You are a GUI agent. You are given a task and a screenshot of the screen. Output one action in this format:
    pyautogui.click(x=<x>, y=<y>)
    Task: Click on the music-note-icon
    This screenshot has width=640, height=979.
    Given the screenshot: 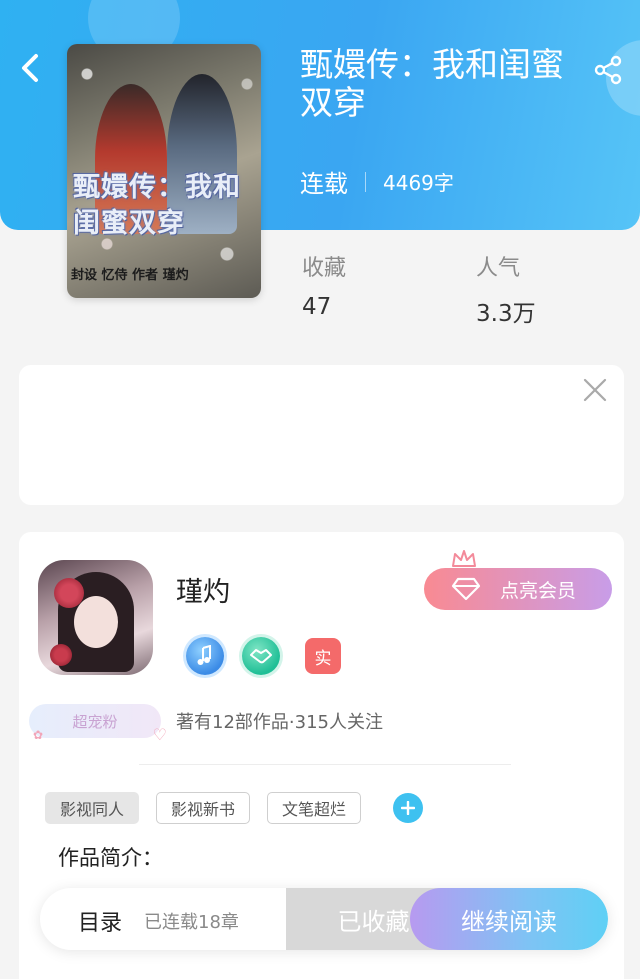 What is the action you would take?
    pyautogui.click(x=204, y=655)
    